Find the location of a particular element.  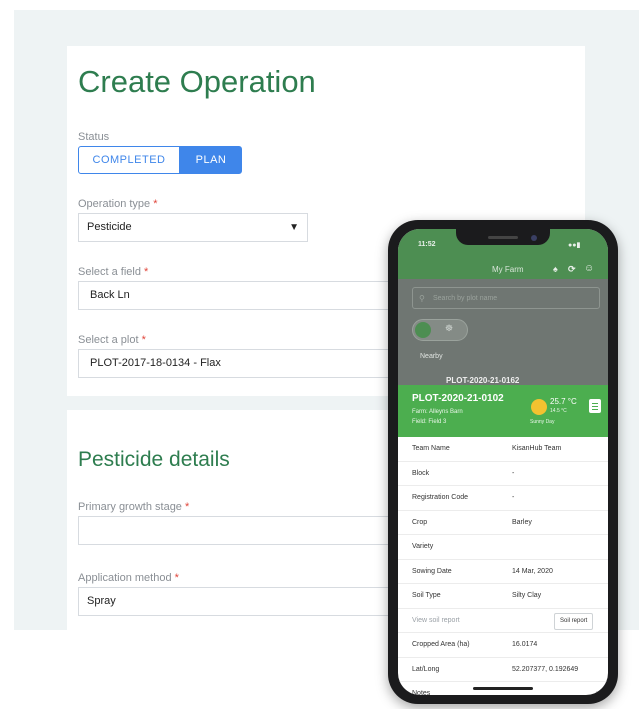

temperature: 25.7 °C is located at coordinates (563, 401).